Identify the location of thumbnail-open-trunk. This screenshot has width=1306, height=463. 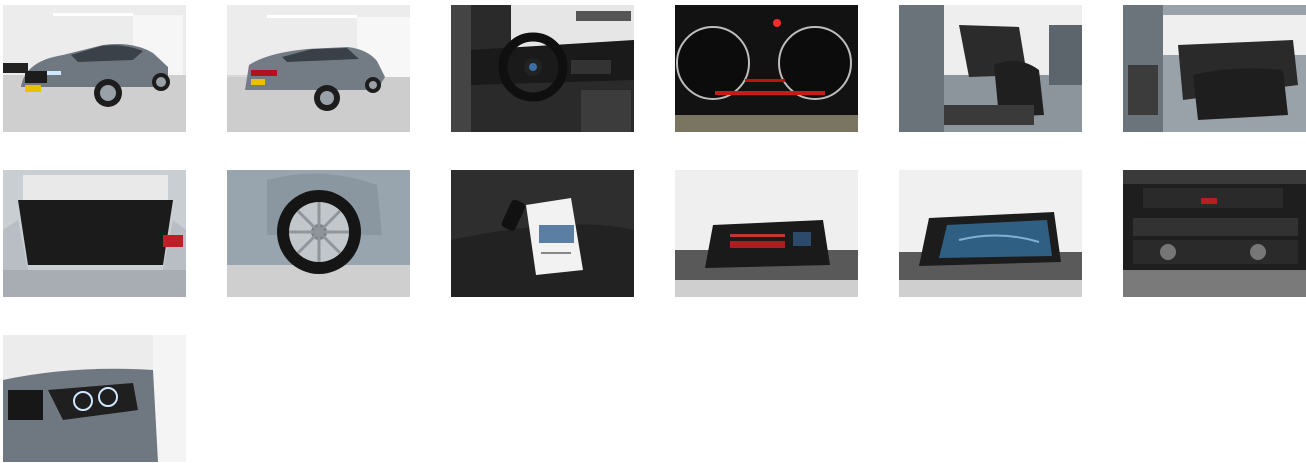
(94, 233).